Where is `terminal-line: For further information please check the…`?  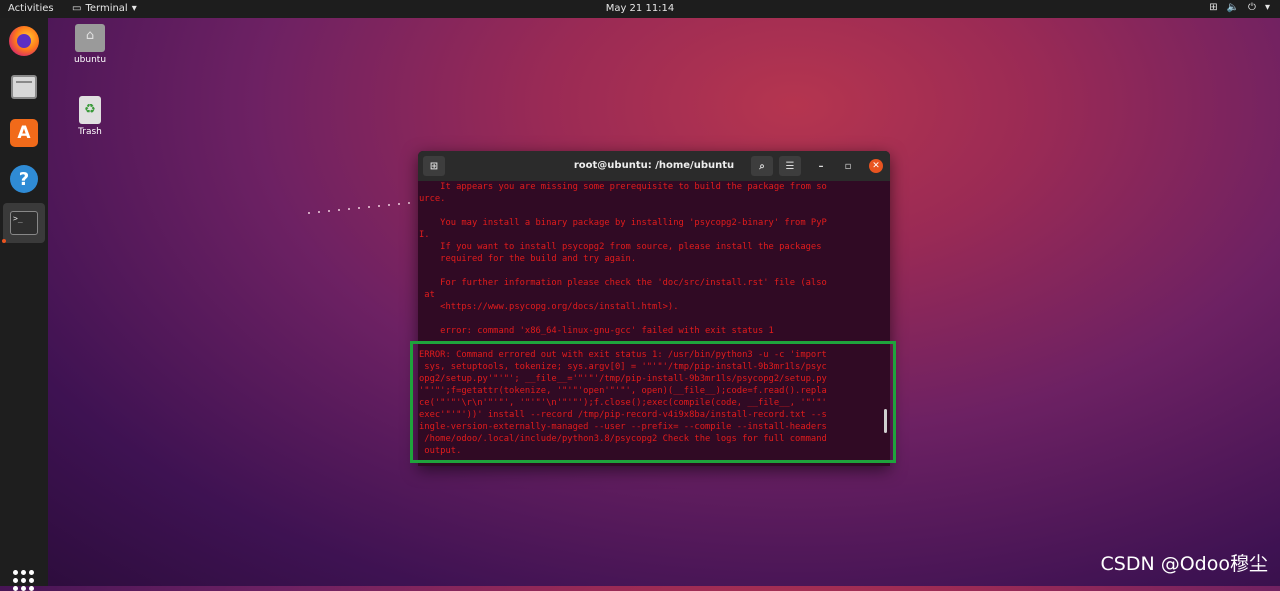 terminal-line: For further information please check the… is located at coordinates (623, 283).